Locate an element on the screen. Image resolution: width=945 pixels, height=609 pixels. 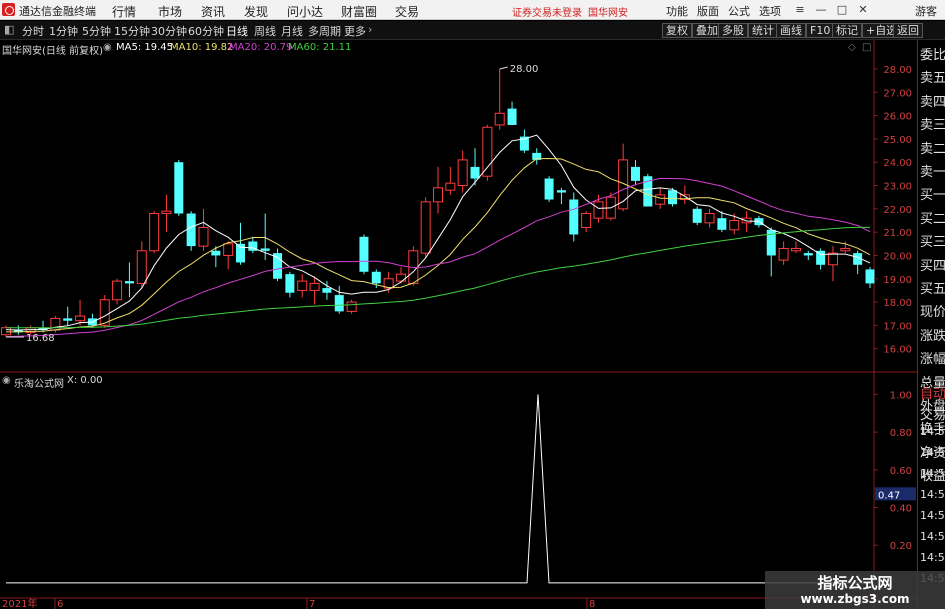
tool-back: 返回 is located at coordinates (908, 30).